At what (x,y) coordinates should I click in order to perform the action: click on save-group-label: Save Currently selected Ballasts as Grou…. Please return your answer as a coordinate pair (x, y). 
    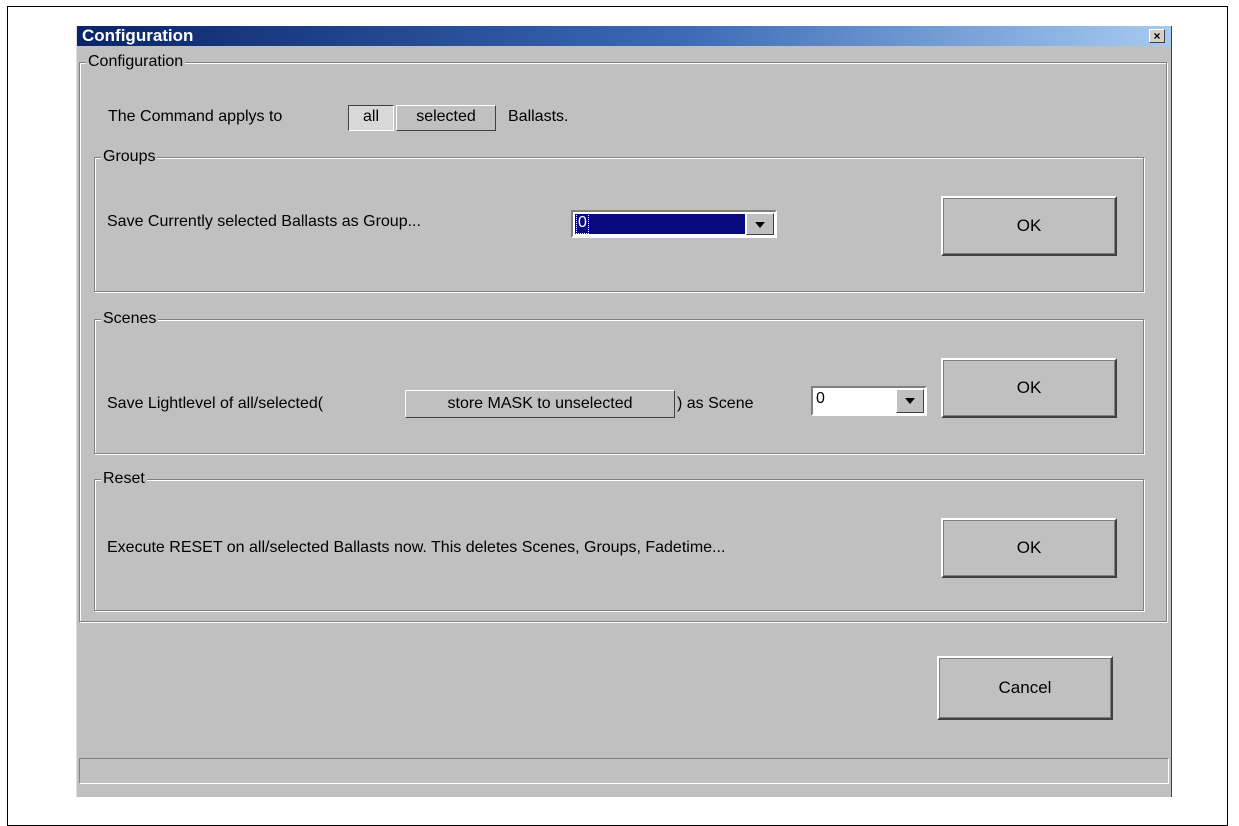
    Looking at the image, I should click on (264, 221).